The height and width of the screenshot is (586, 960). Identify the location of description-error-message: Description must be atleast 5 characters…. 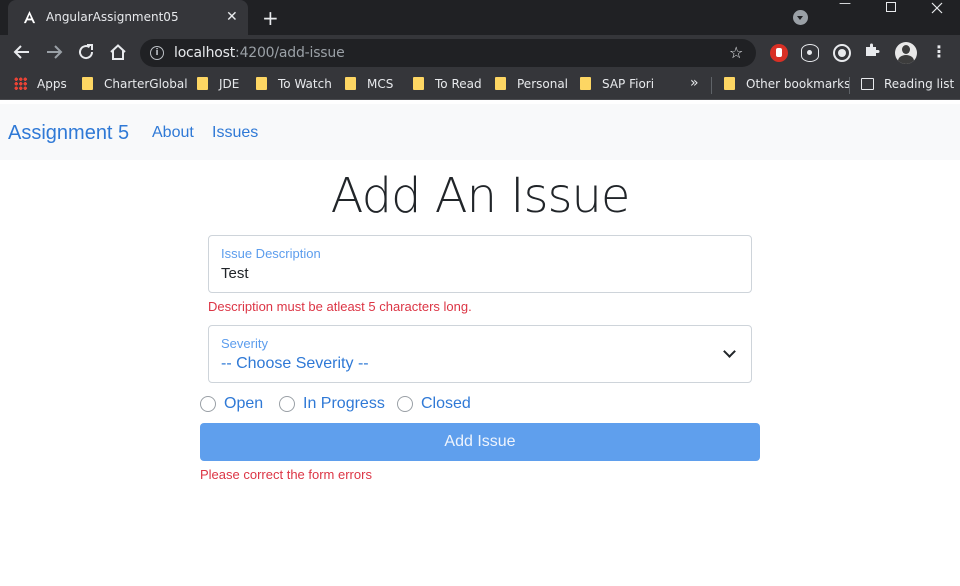
(340, 306).